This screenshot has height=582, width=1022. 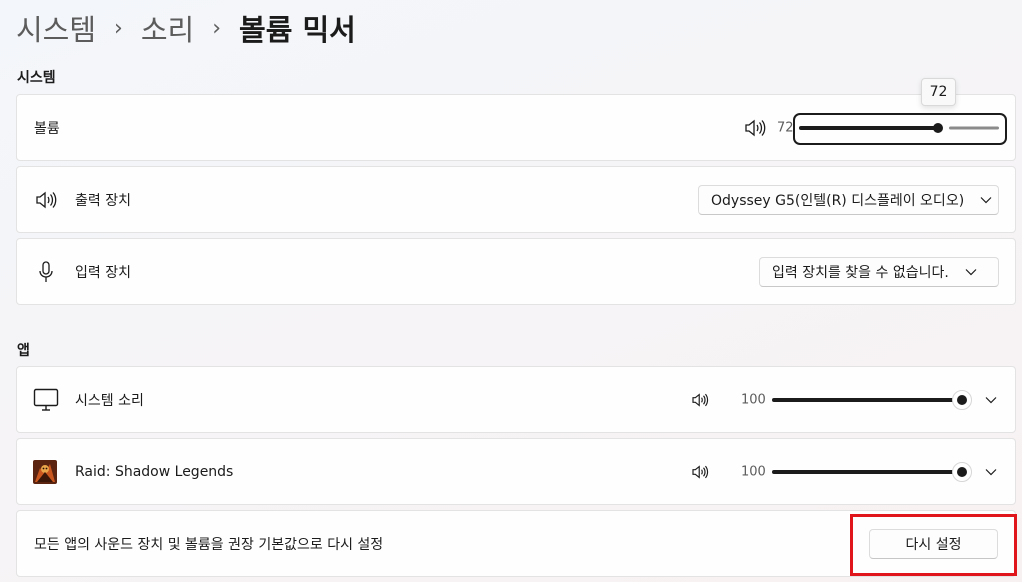 I want to click on volume-slider-filled, so click(x=869, y=127).